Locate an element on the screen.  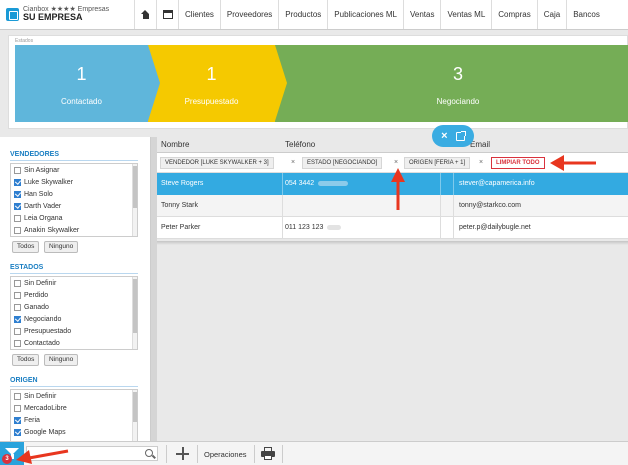
search-icon is located at coordinates (149, 453).